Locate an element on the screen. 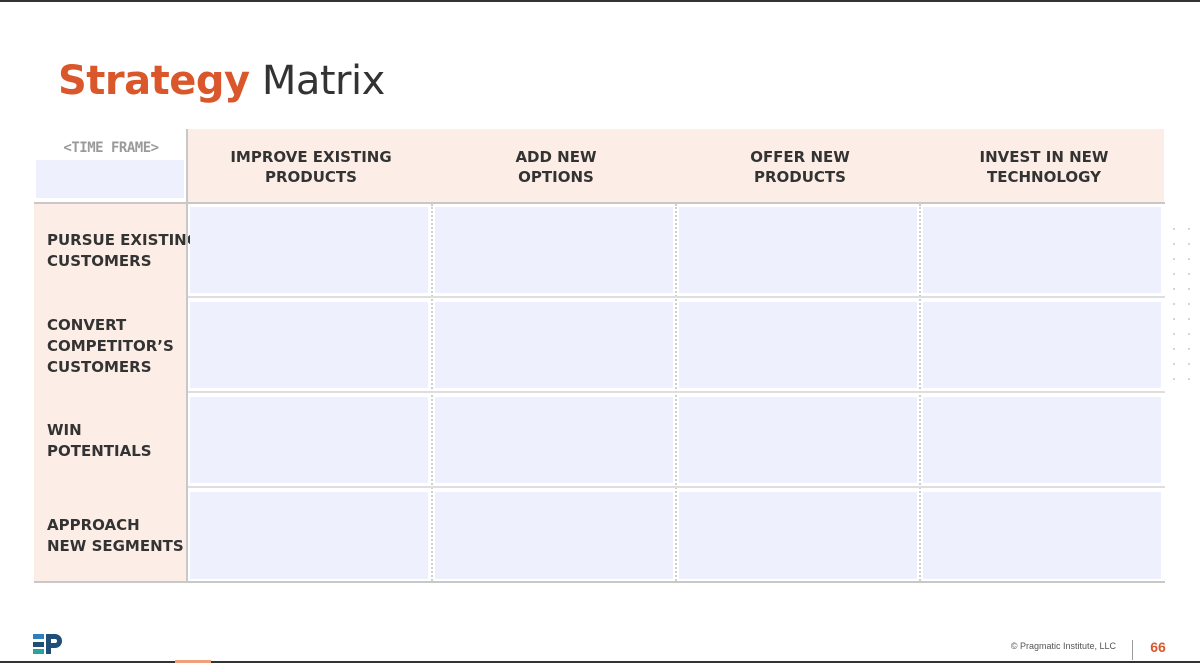  top-rule is located at coordinates (600, 1).